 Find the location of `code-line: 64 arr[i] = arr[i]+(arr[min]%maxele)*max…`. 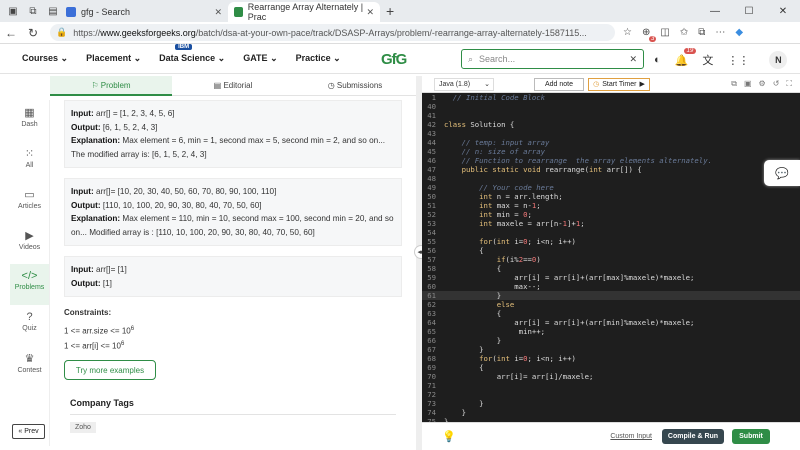

code-line: 64 arr[i] = arr[i]+(arr[min]%maxele)*max… is located at coordinates (611, 322).